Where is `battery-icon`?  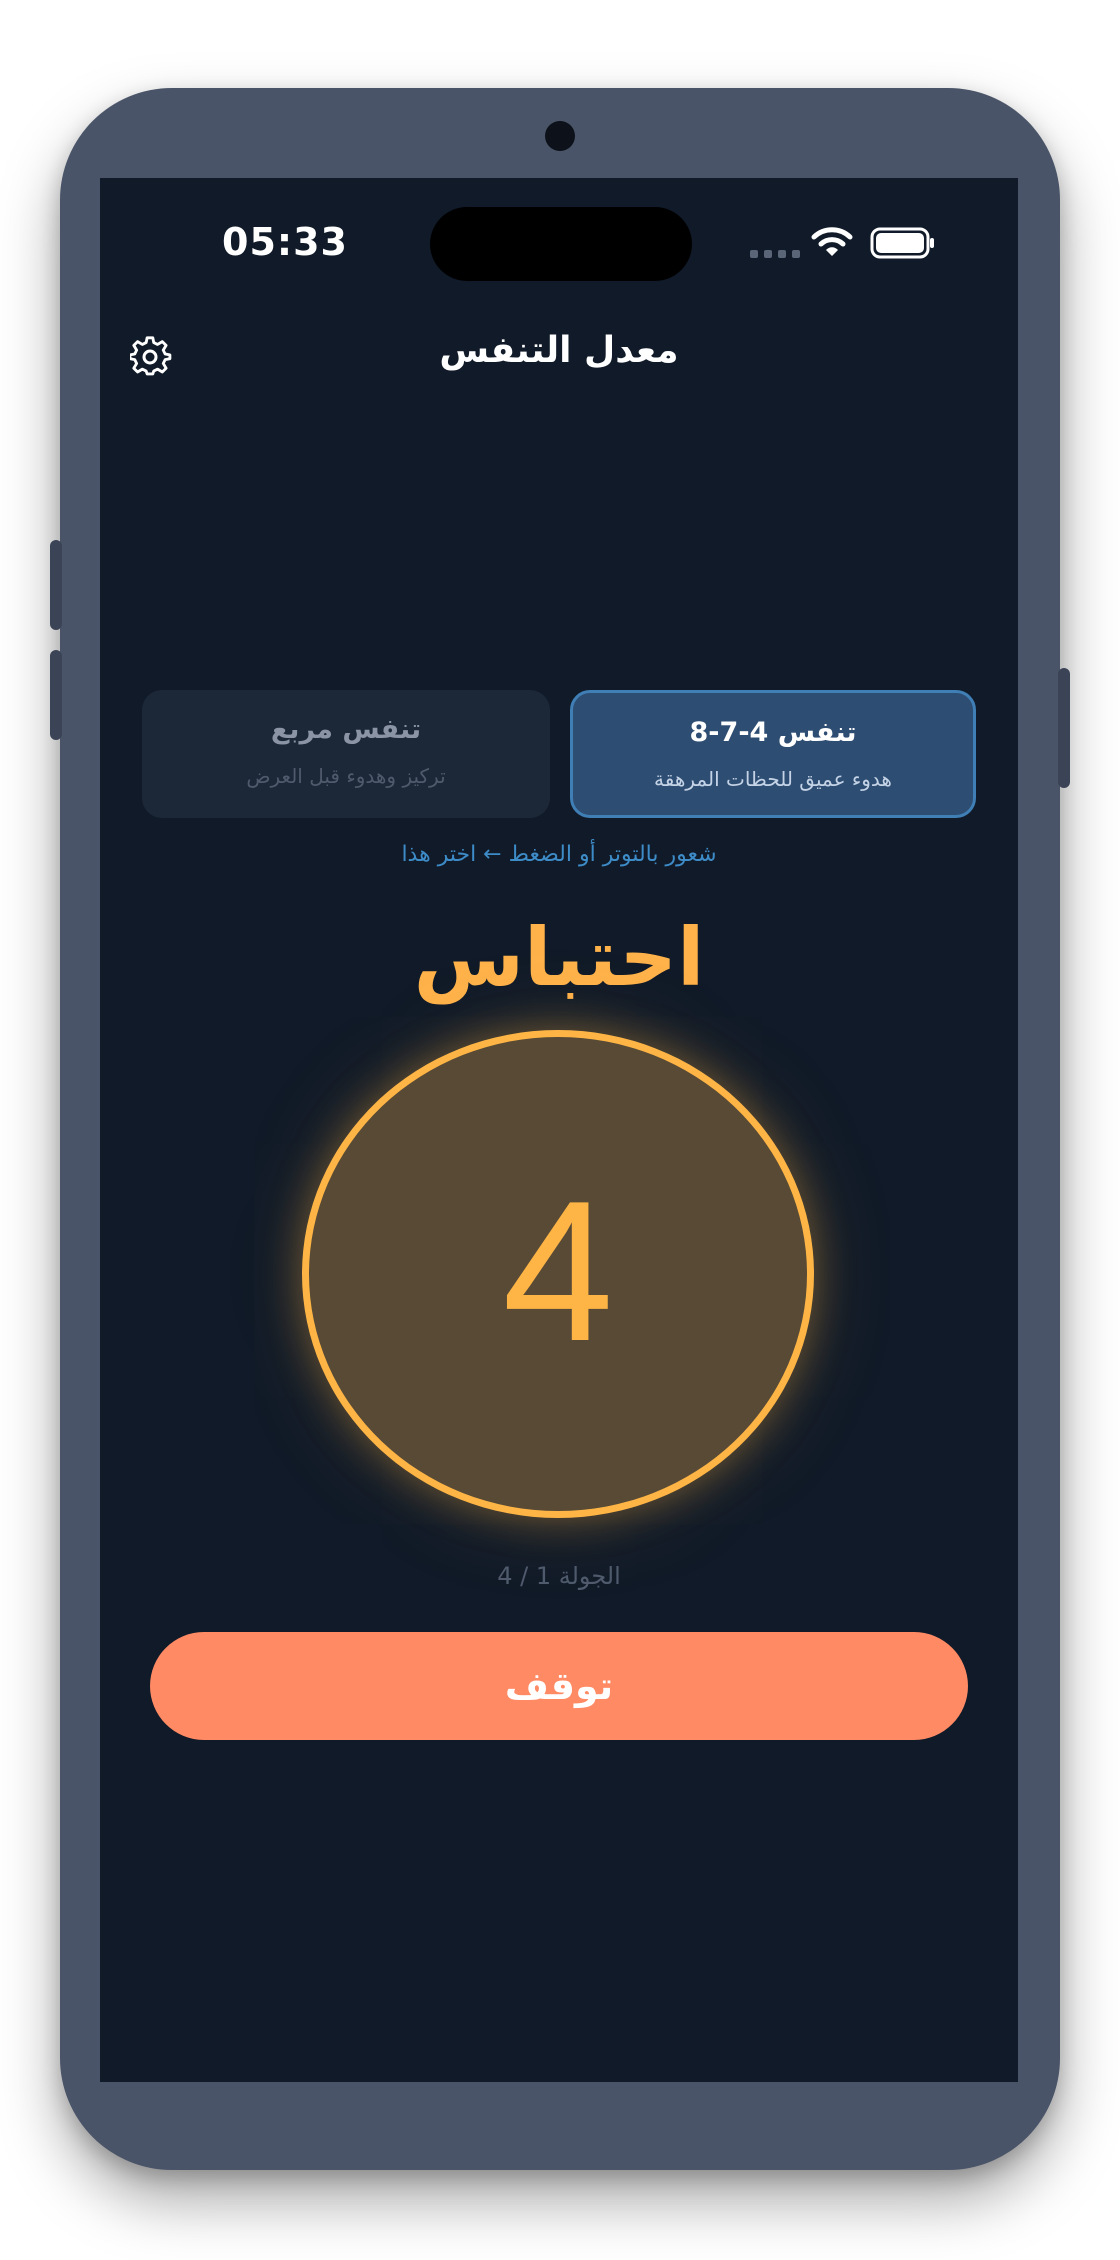 battery-icon is located at coordinates (902, 243).